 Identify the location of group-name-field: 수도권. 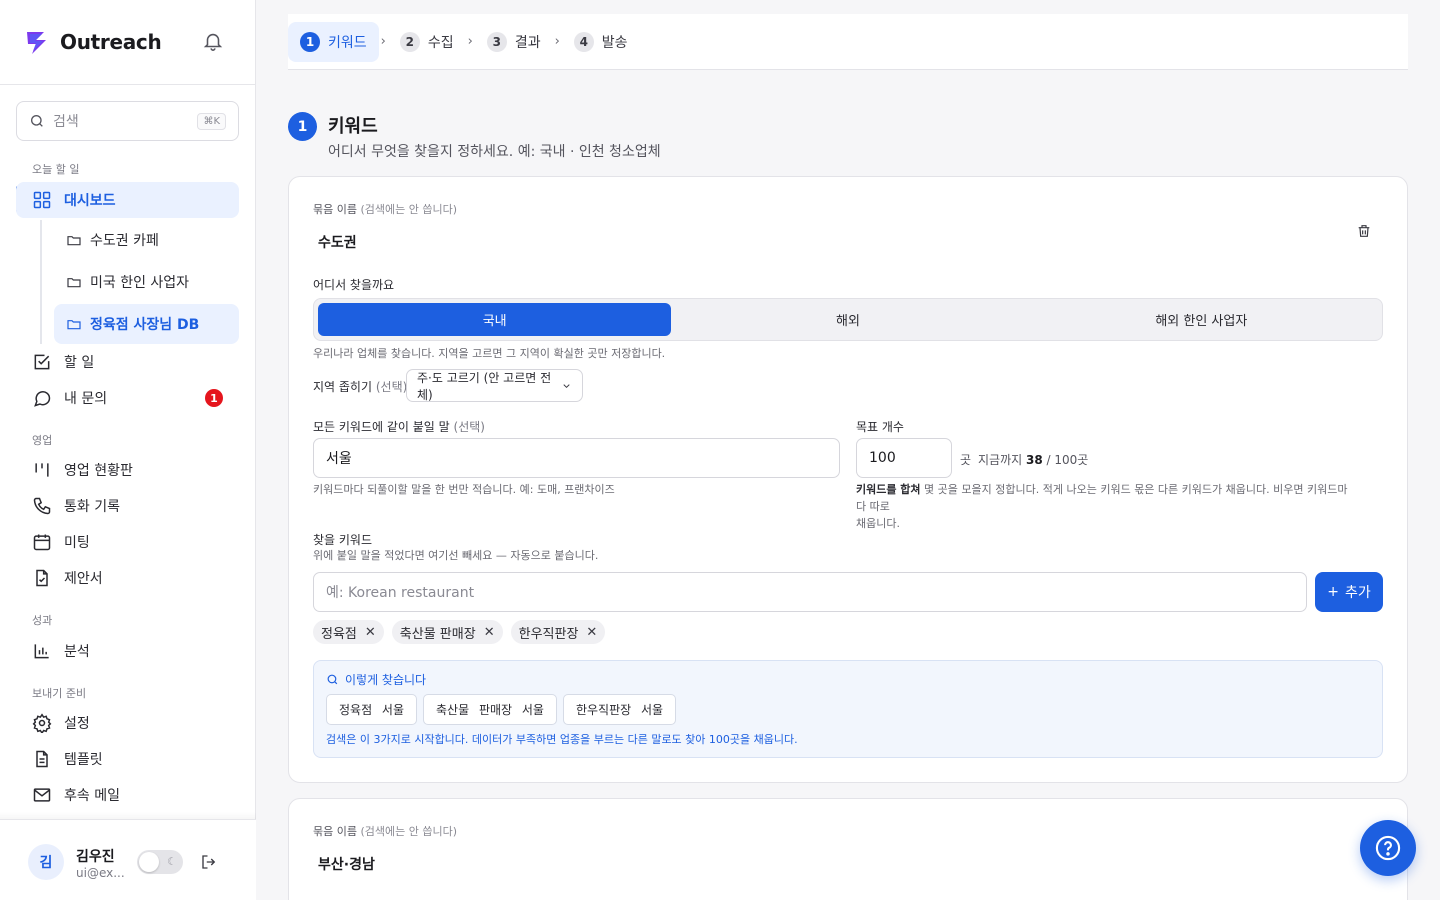
(337, 242).